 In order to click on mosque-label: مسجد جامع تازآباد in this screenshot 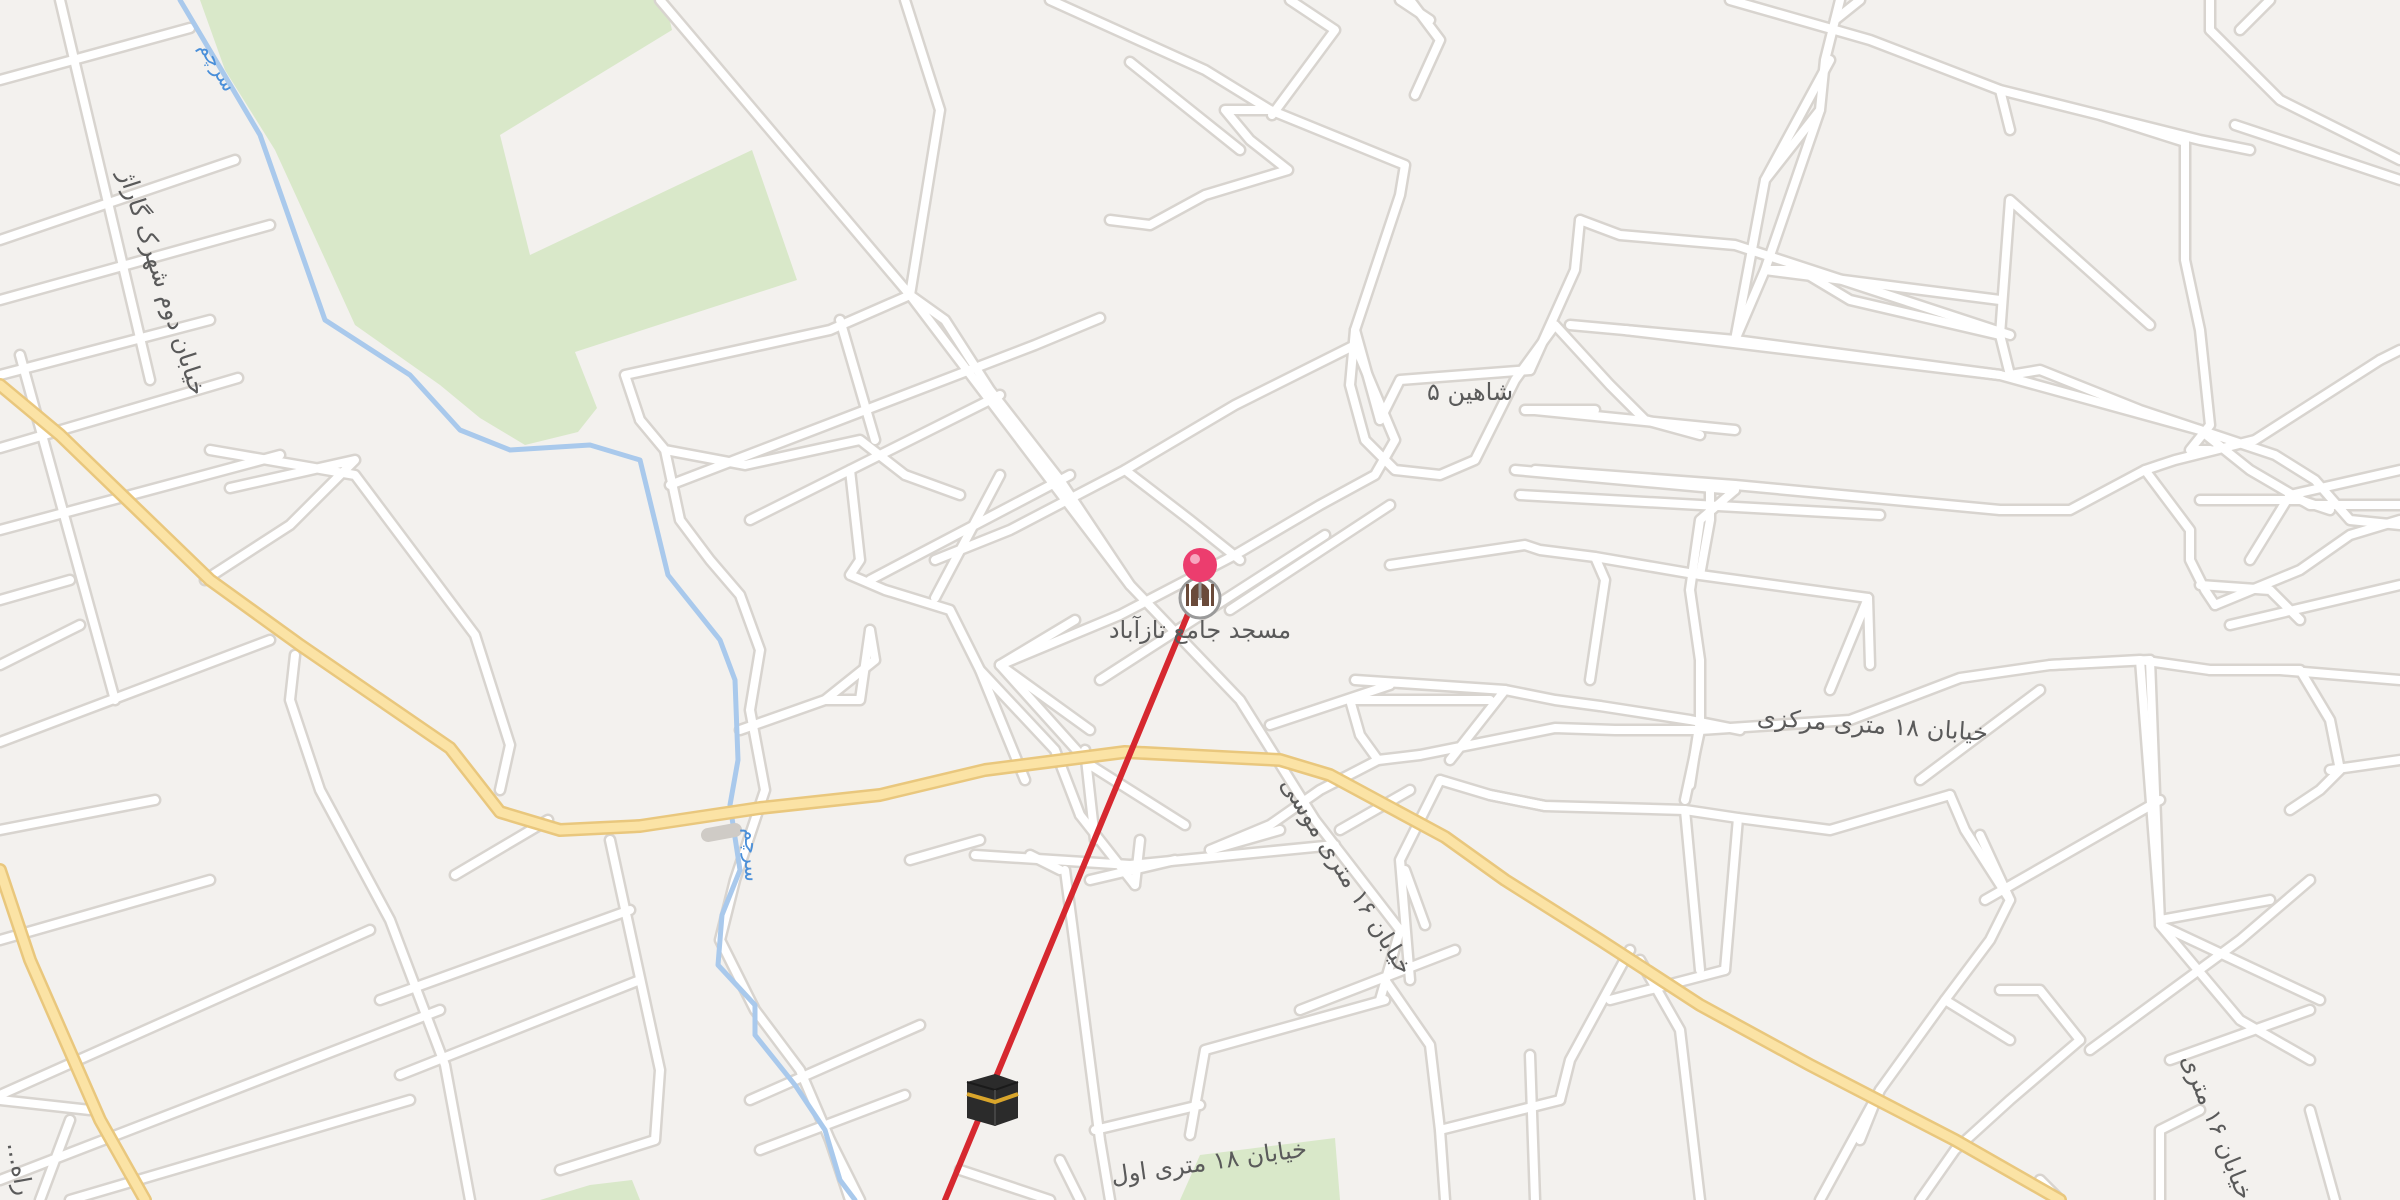, I will do `click(1200, 629)`.